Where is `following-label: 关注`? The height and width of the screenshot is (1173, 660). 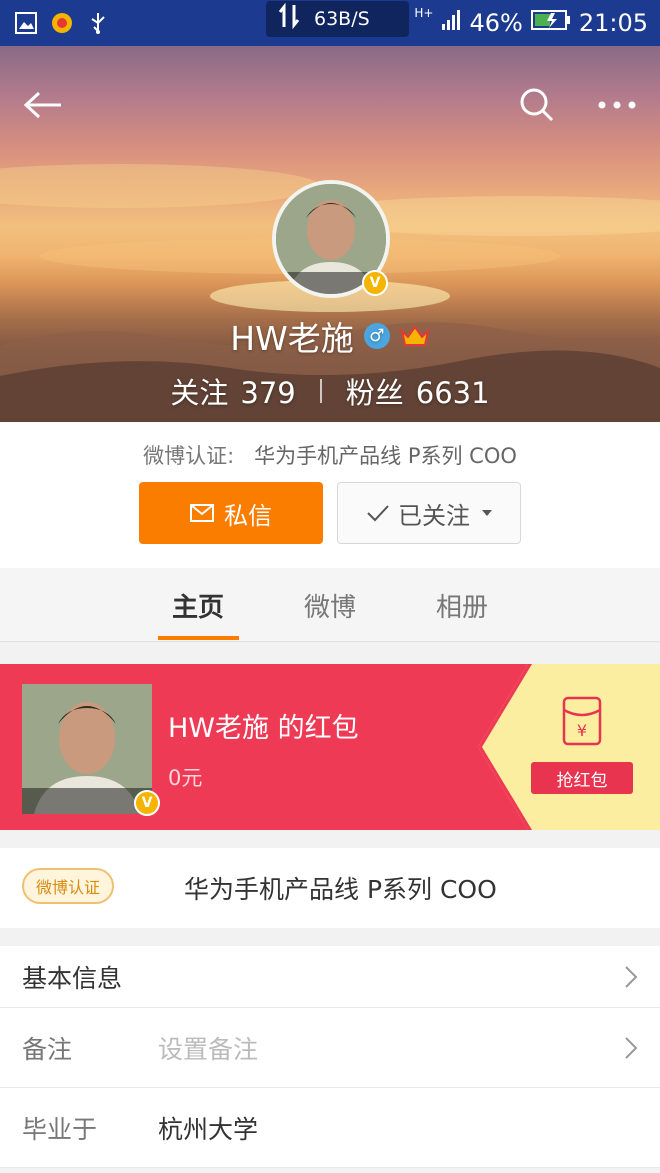 following-label: 关注 is located at coordinates (199, 393).